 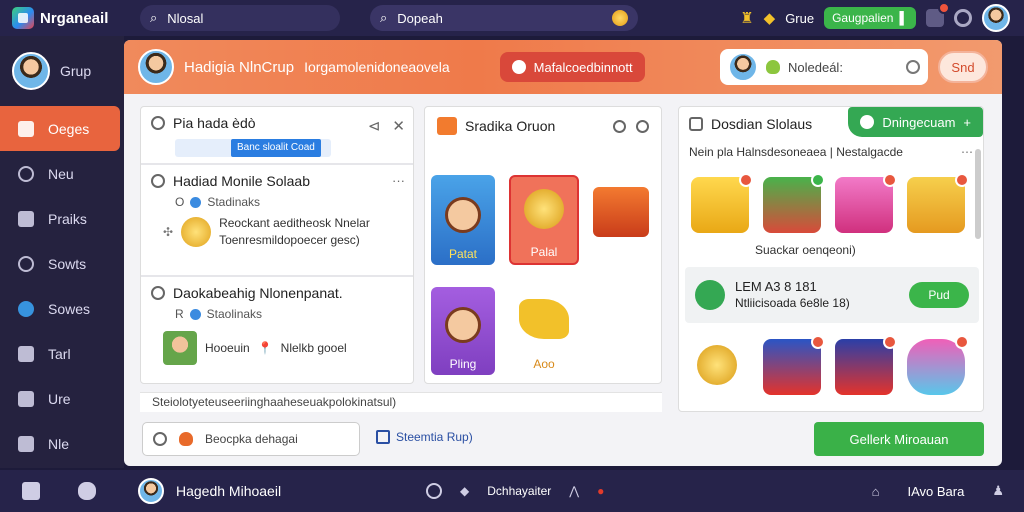 I want to click on post-meta-text: Stadinaks, so click(x=234, y=202).